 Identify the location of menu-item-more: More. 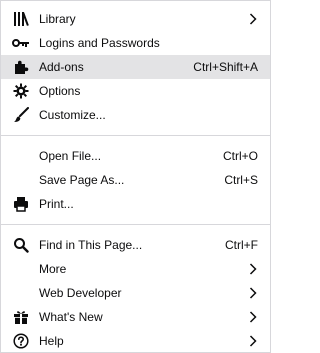
(135, 269).